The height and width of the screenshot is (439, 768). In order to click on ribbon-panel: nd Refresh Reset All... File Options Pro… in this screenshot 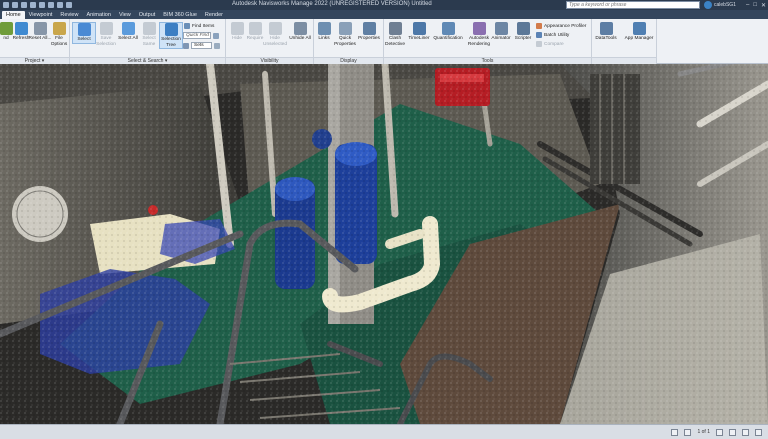, I will do `click(328, 41)`.